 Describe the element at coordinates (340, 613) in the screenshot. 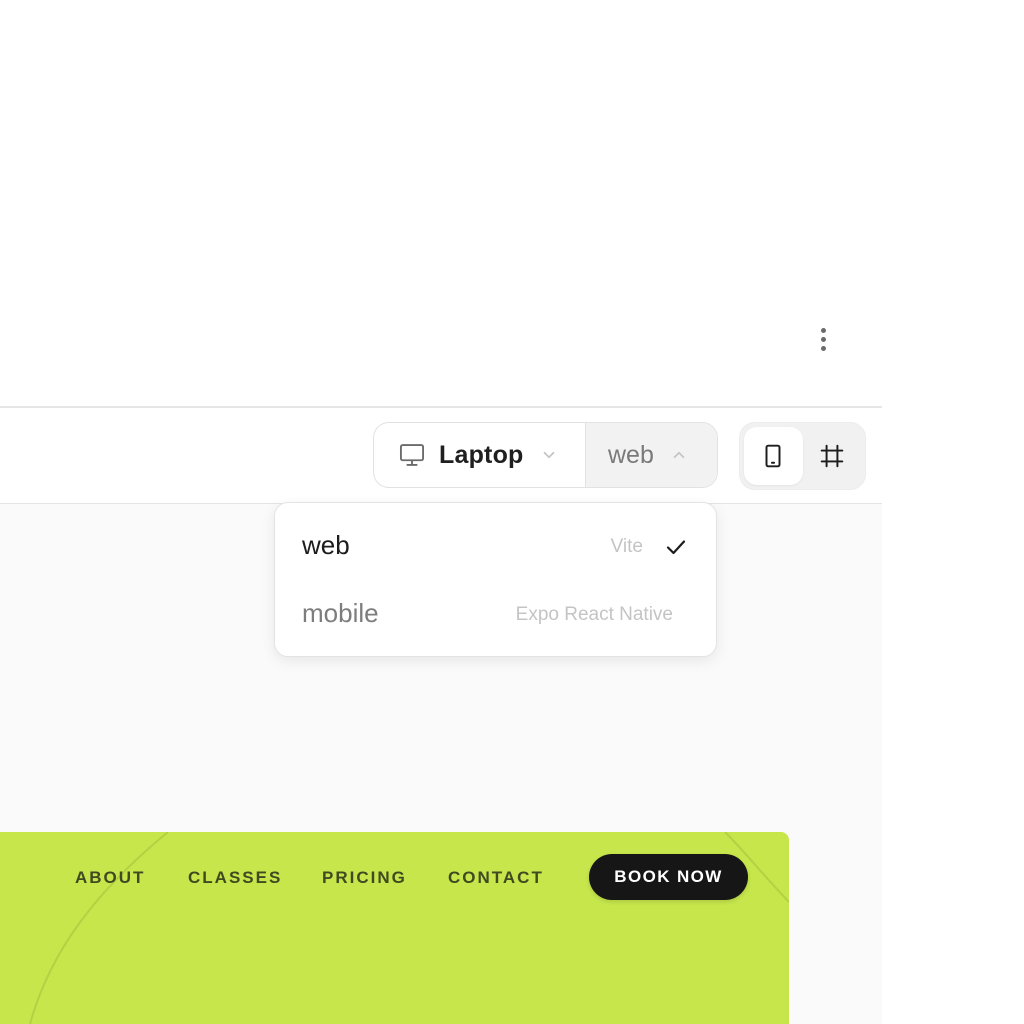

I see `option-label: mobile` at that location.